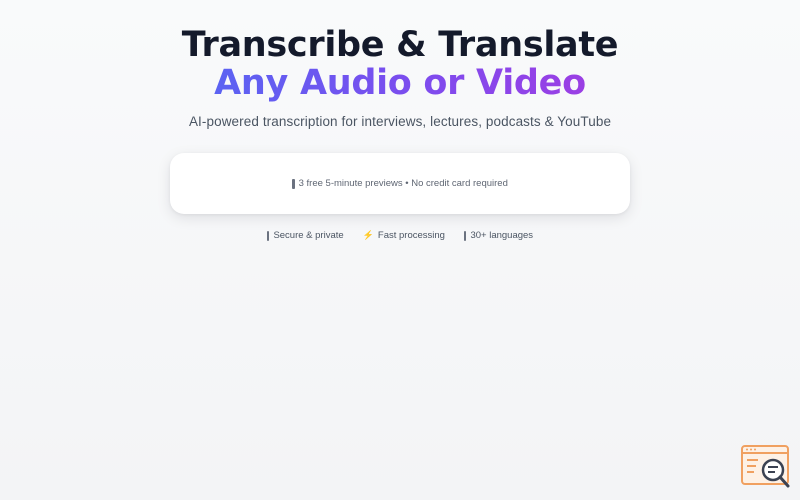 The width and height of the screenshot is (800, 500). Describe the element at coordinates (308, 235) in the screenshot. I see `feature-secure-label: Secure & private` at that location.